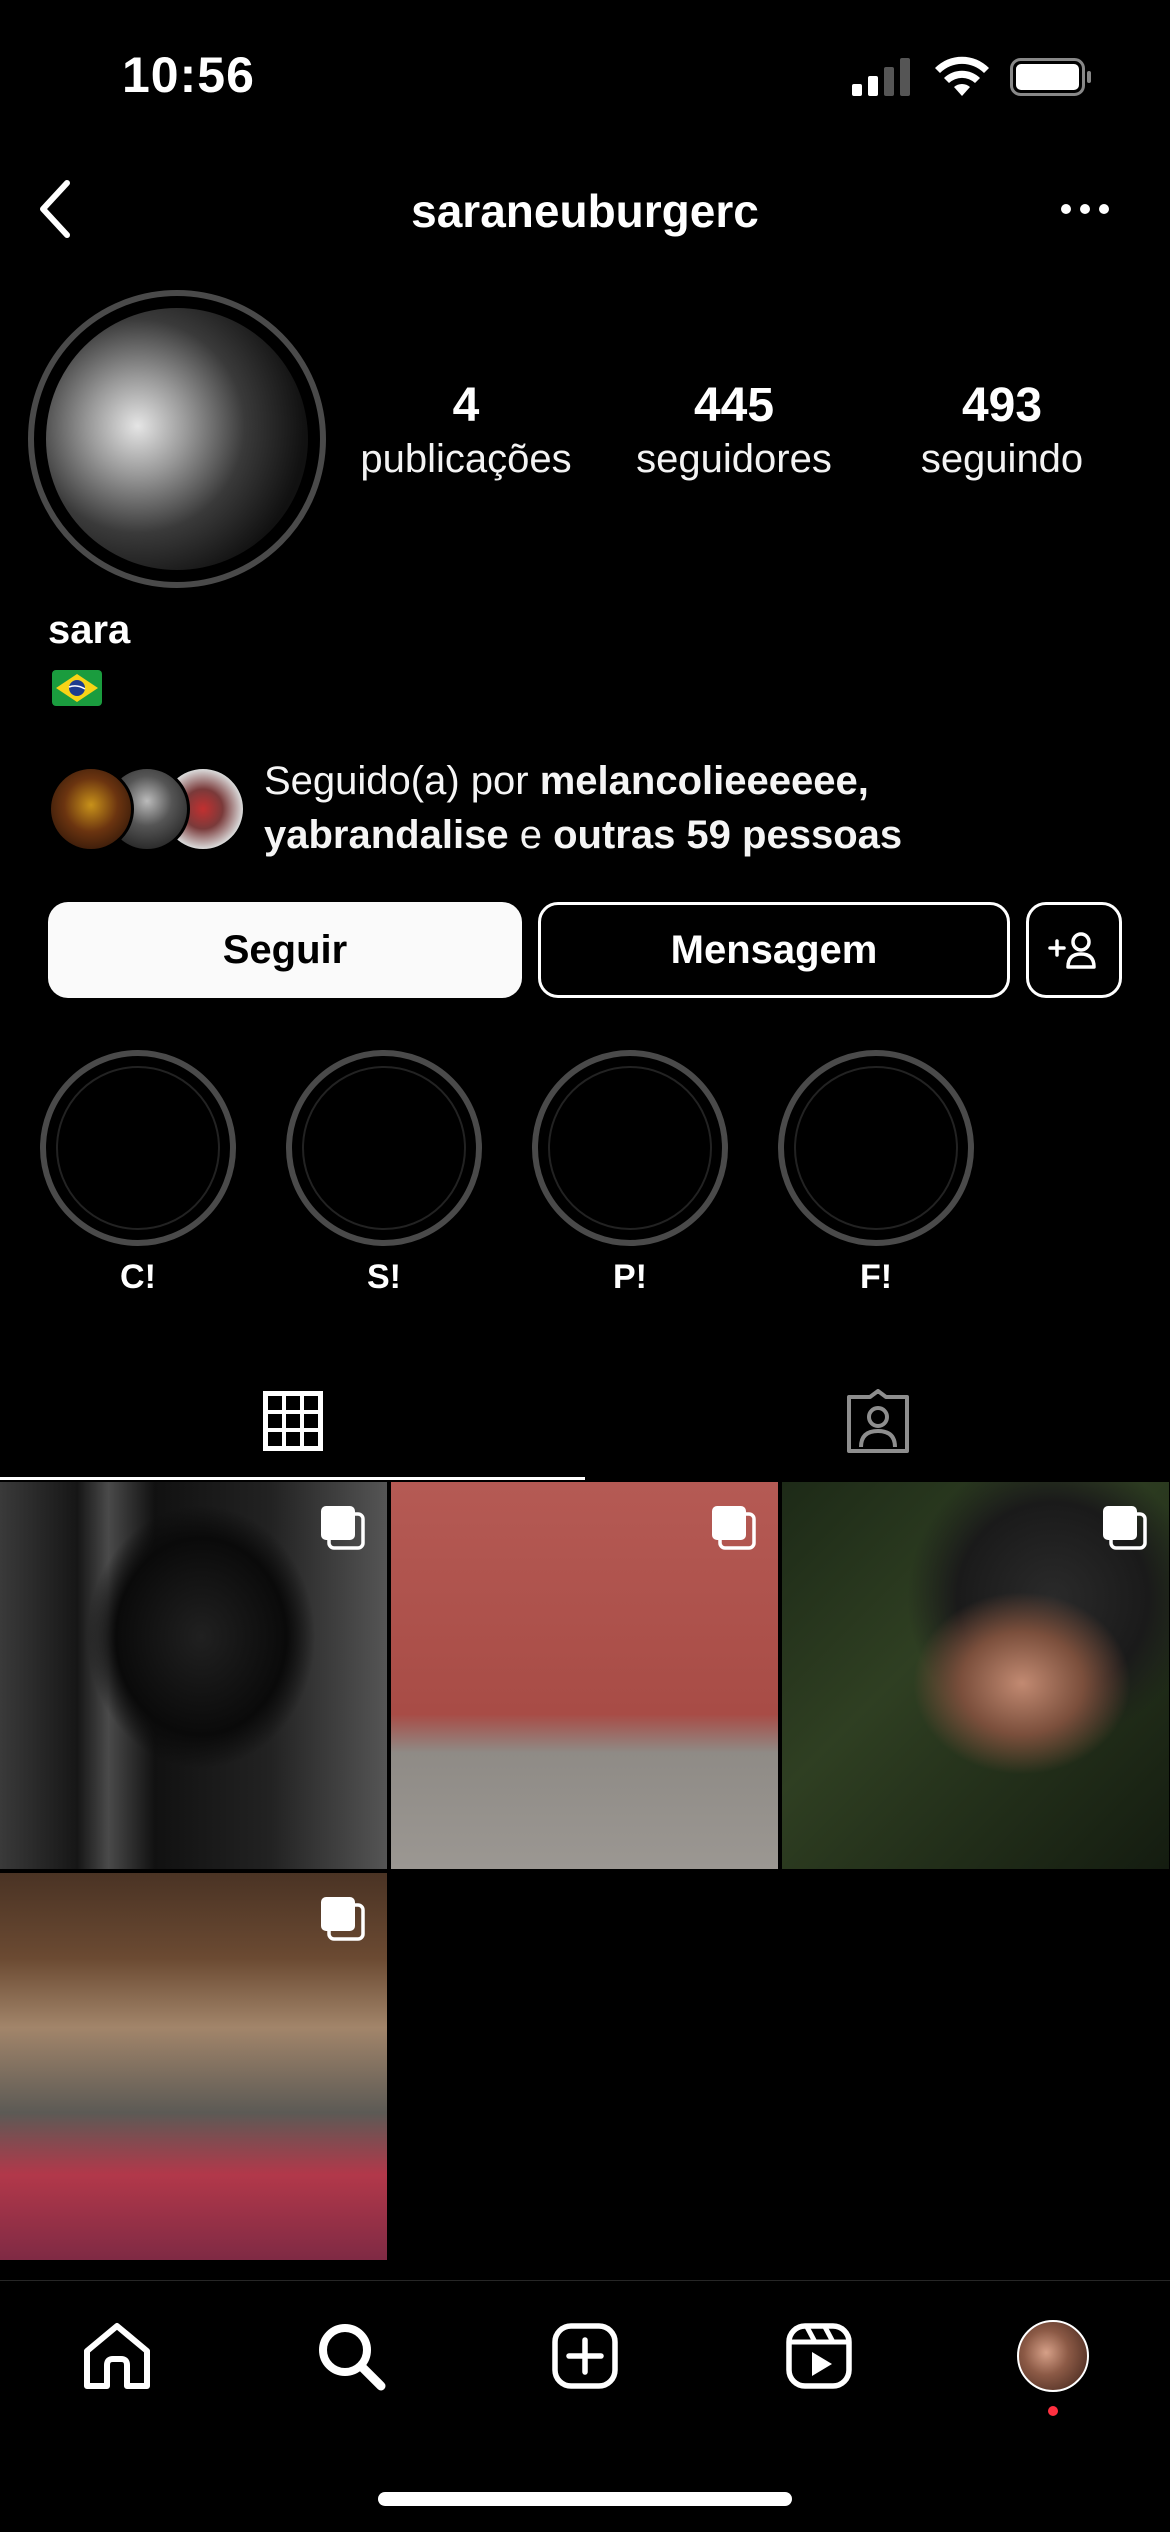 The width and height of the screenshot is (1170, 2532). What do you see at coordinates (466, 405) in the screenshot?
I see `stat-posts-count: 4` at bounding box center [466, 405].